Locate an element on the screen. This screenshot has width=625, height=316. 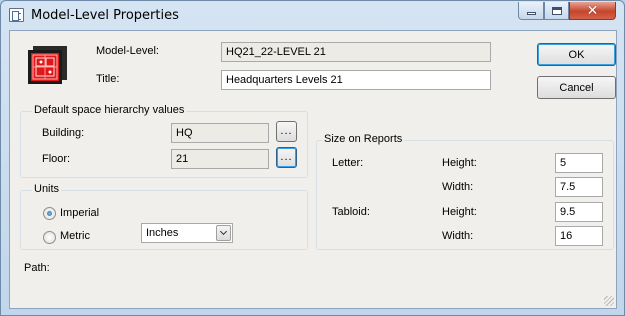
letter-height-field: 5 is located at coordinates (579, 163).